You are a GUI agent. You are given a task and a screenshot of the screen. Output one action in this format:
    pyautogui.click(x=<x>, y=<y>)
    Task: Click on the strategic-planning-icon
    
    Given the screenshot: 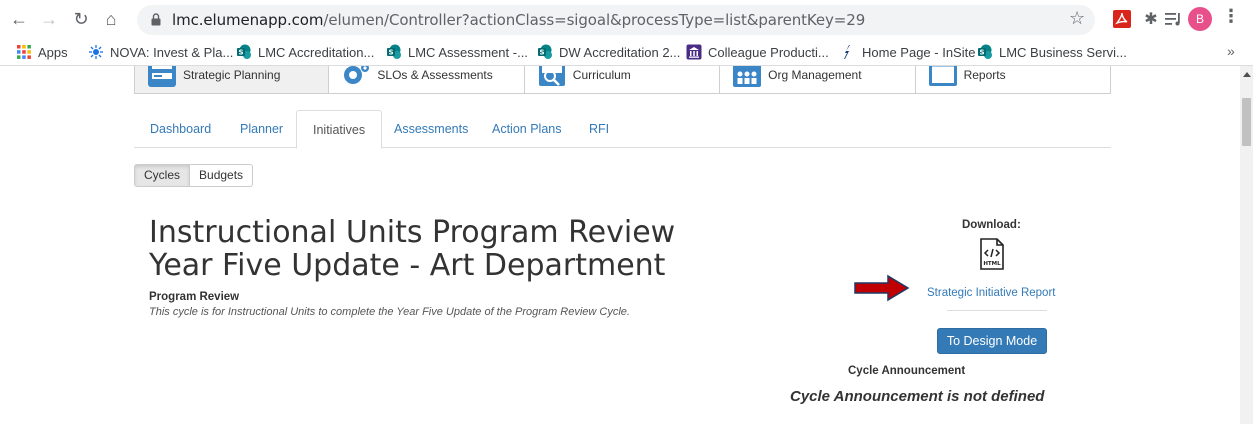 What is the action you would take?
    pyautogui.click(x=162, y=76)
    